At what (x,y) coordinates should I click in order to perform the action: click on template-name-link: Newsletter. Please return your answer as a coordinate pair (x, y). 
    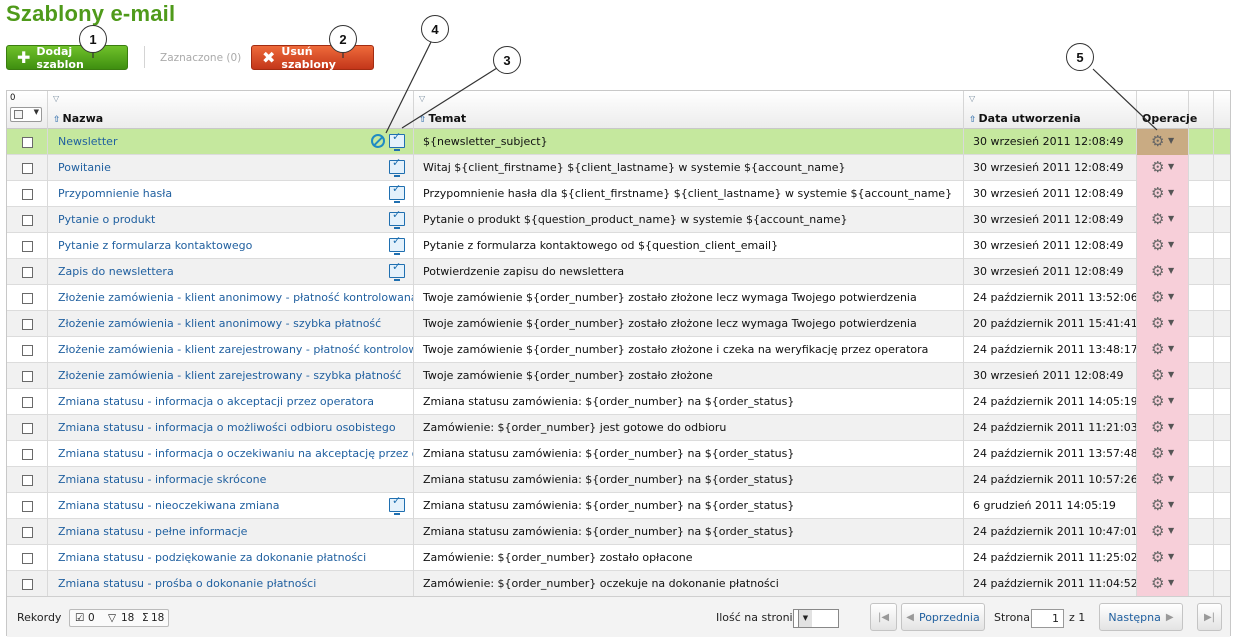
    Looking at the image, I should click on (87, 141).